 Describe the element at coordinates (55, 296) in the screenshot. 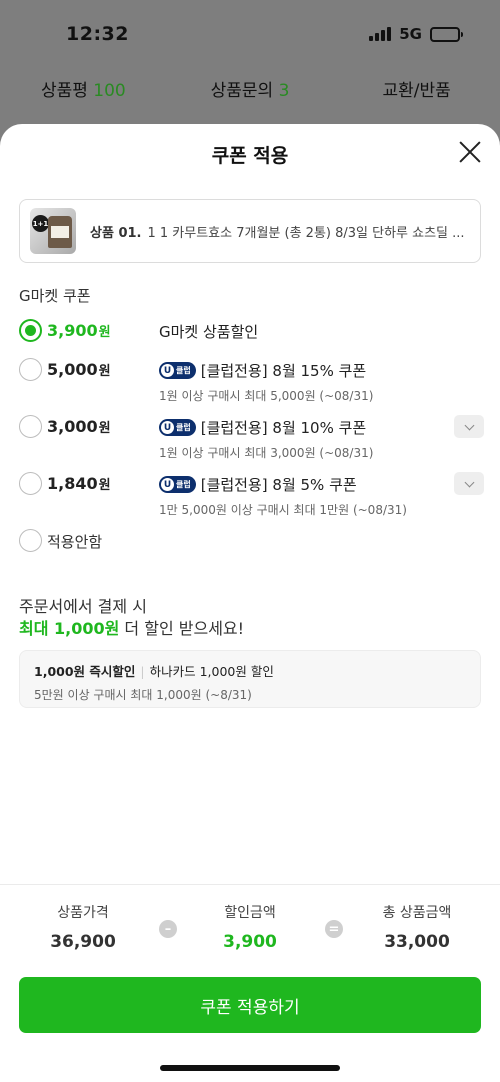

I see `section-label: G마켓 쿠폰` at that location.